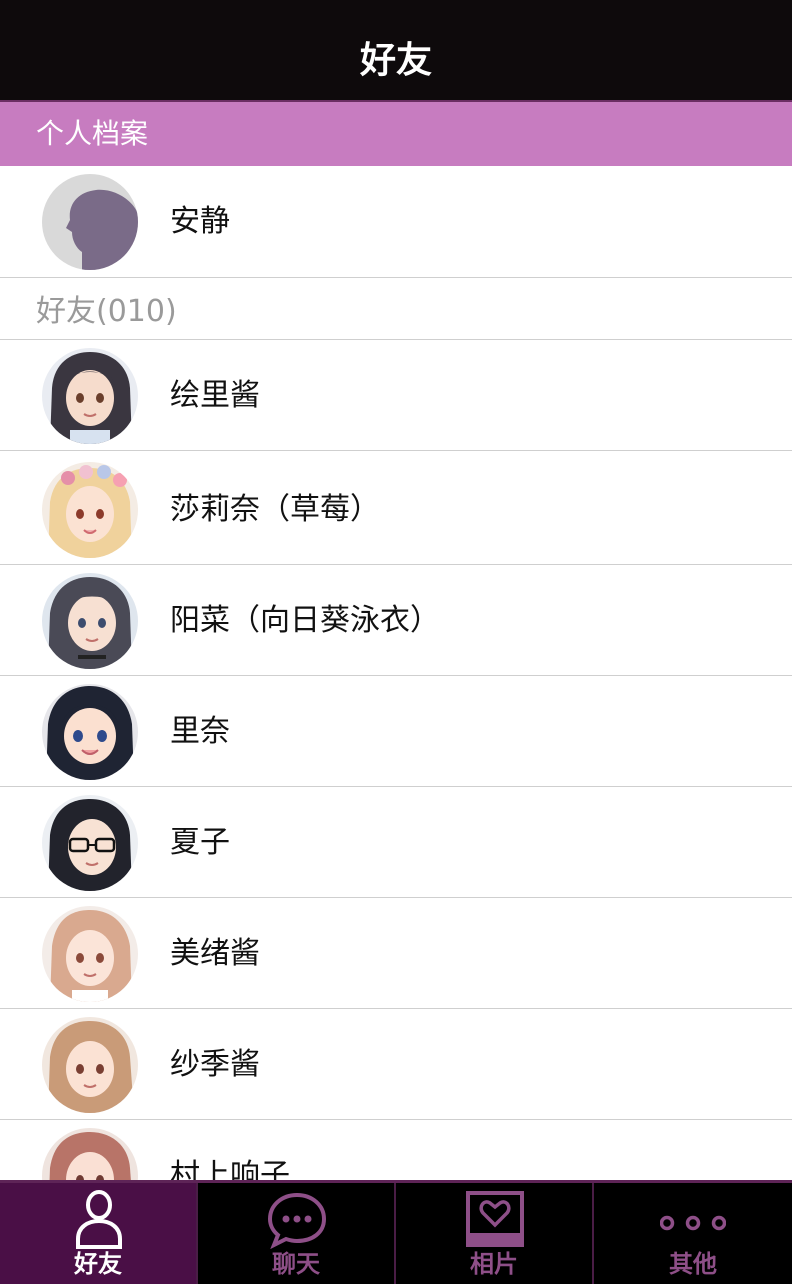  Describe the element at coordinates (297, 1219) in the screenshot. I see `chat-bubble-icon` at that location.